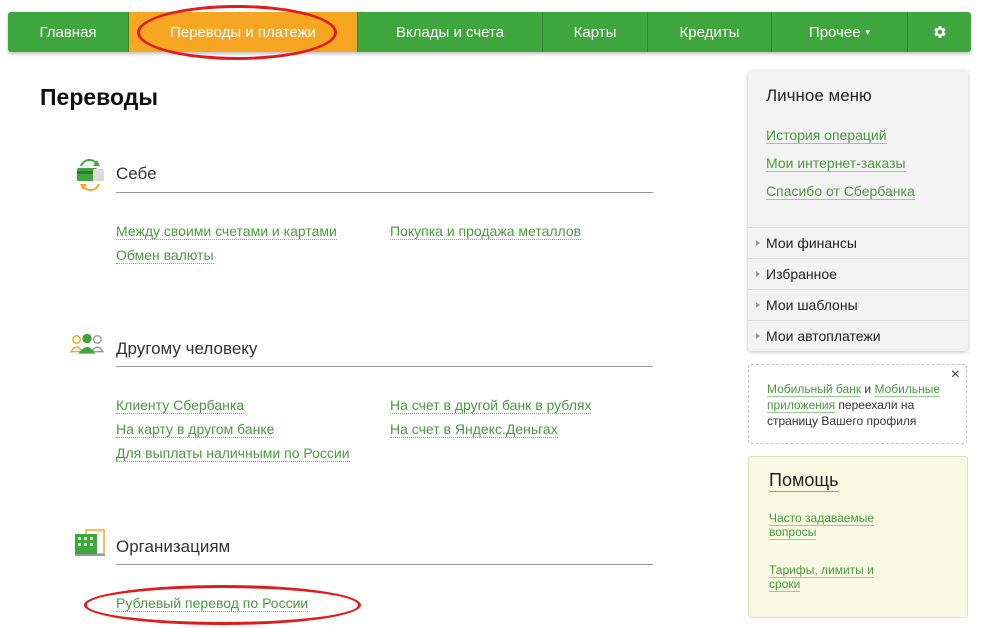 Image resolution: width=981 pixels, height=628 pixels. I want to click on nav-item-cards: Карты, so click(595, 32).